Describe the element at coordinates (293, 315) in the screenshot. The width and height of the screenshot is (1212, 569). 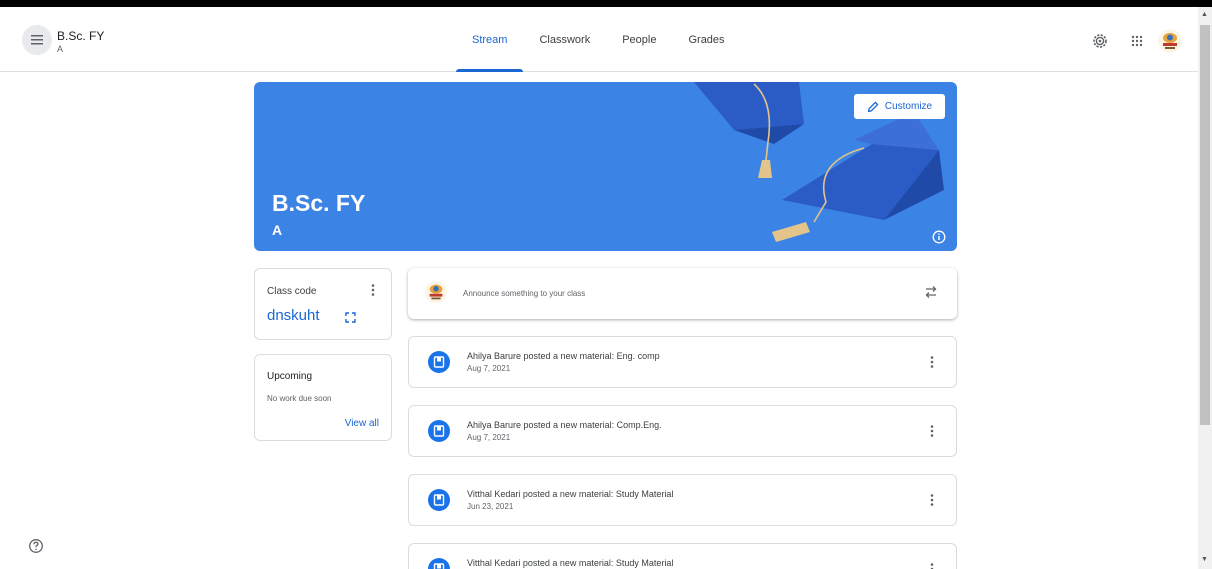
I see `class-code-value: dnskuht` at that location.